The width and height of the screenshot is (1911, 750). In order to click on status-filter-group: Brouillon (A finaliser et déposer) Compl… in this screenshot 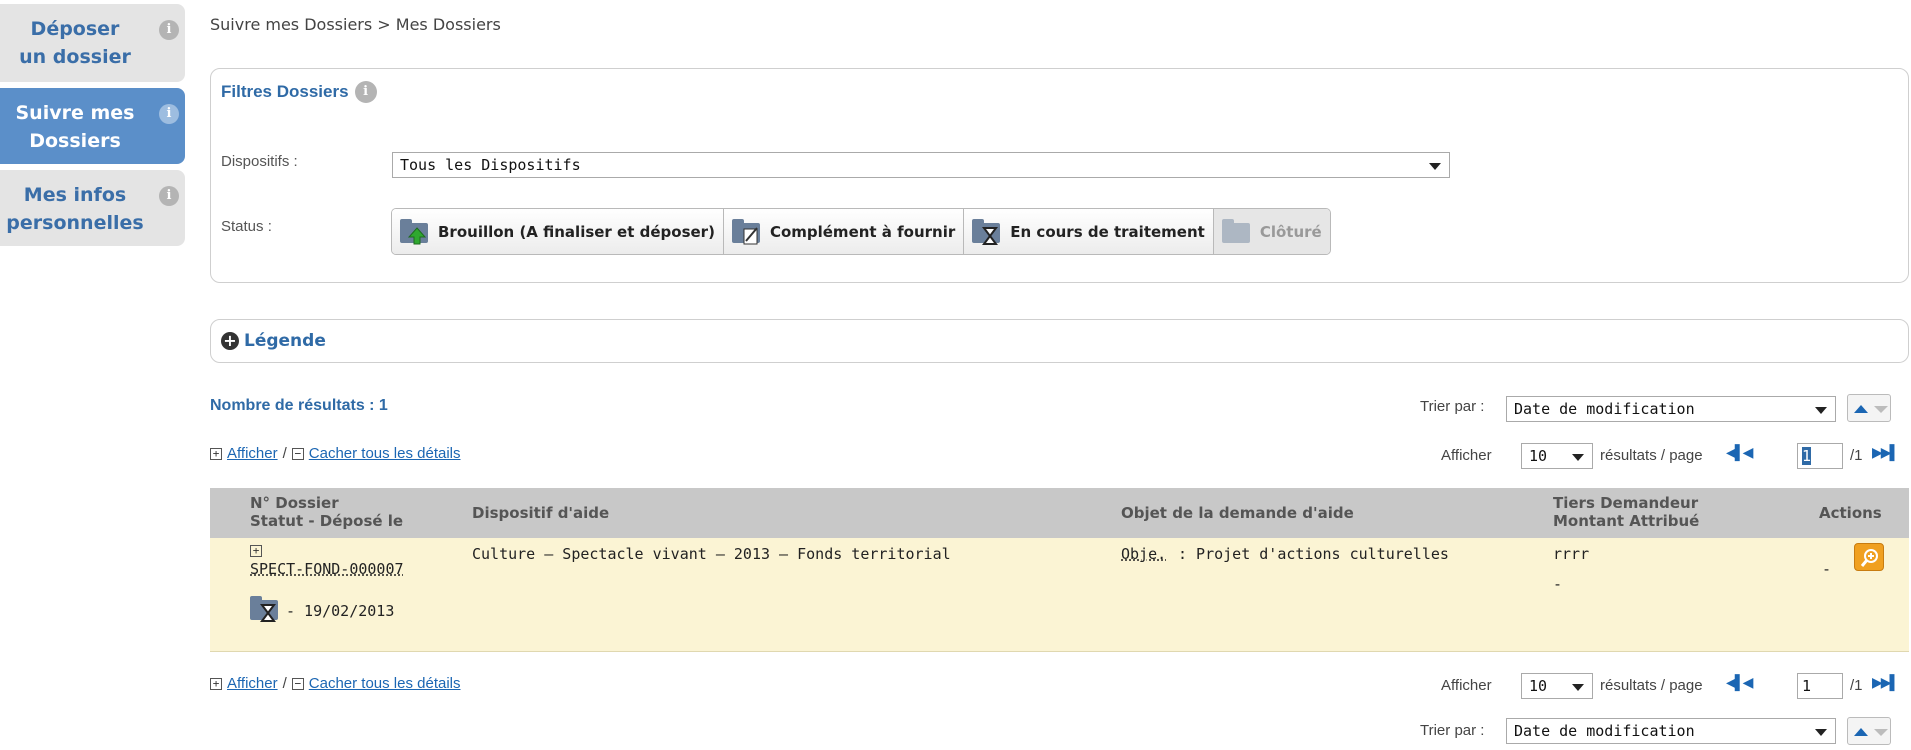, I will do `click(861, 231)`.